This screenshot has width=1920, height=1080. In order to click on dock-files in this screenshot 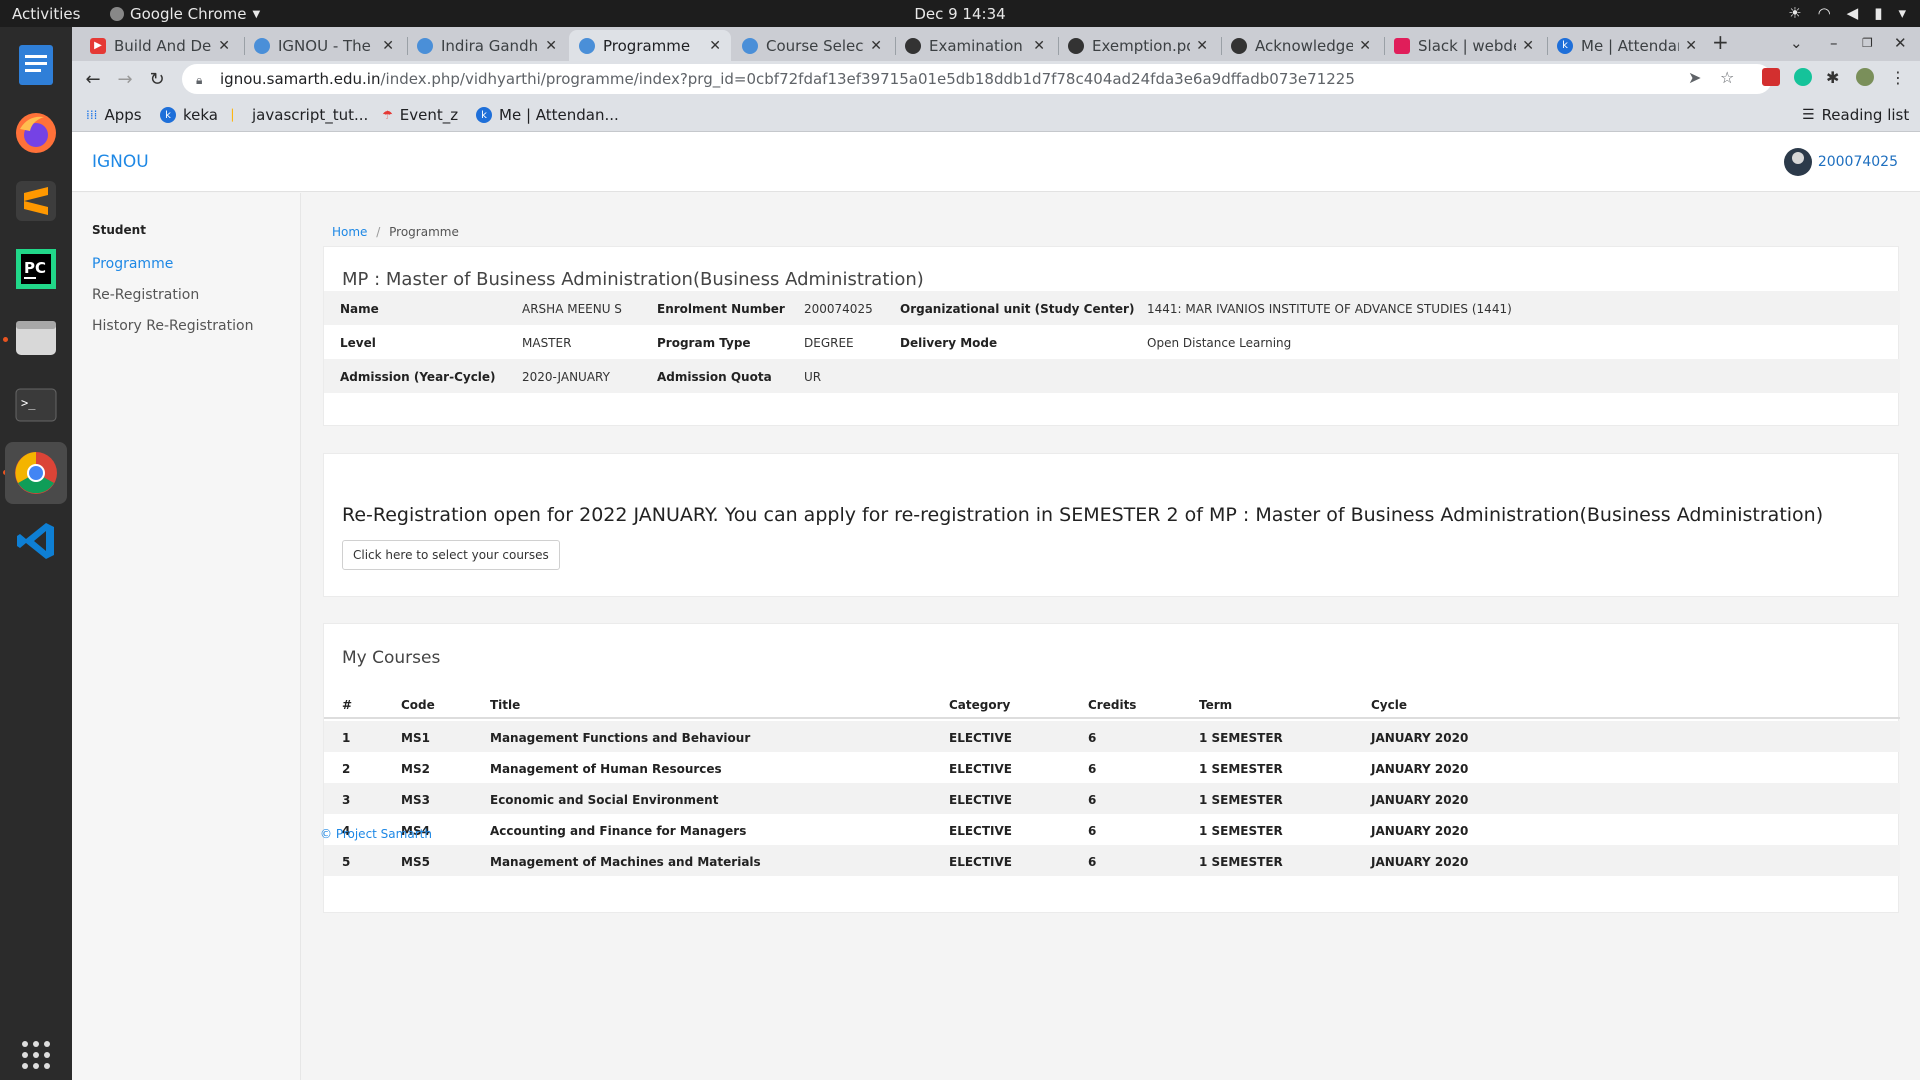, I will do `click(36, 337)`.